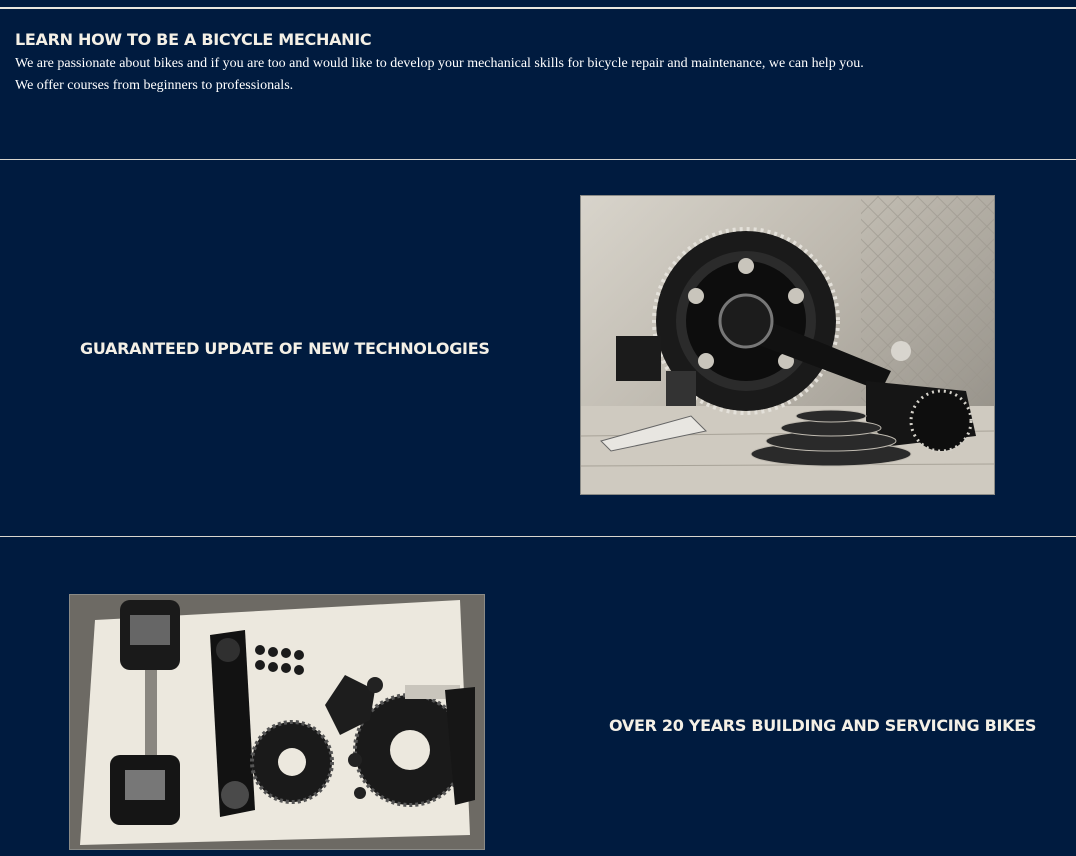 This screenshot has width=1076, height=856. What do you see at coordinates (538, 4) in the screenshot?
I see `top-divider` at bounding box center [538, 4].